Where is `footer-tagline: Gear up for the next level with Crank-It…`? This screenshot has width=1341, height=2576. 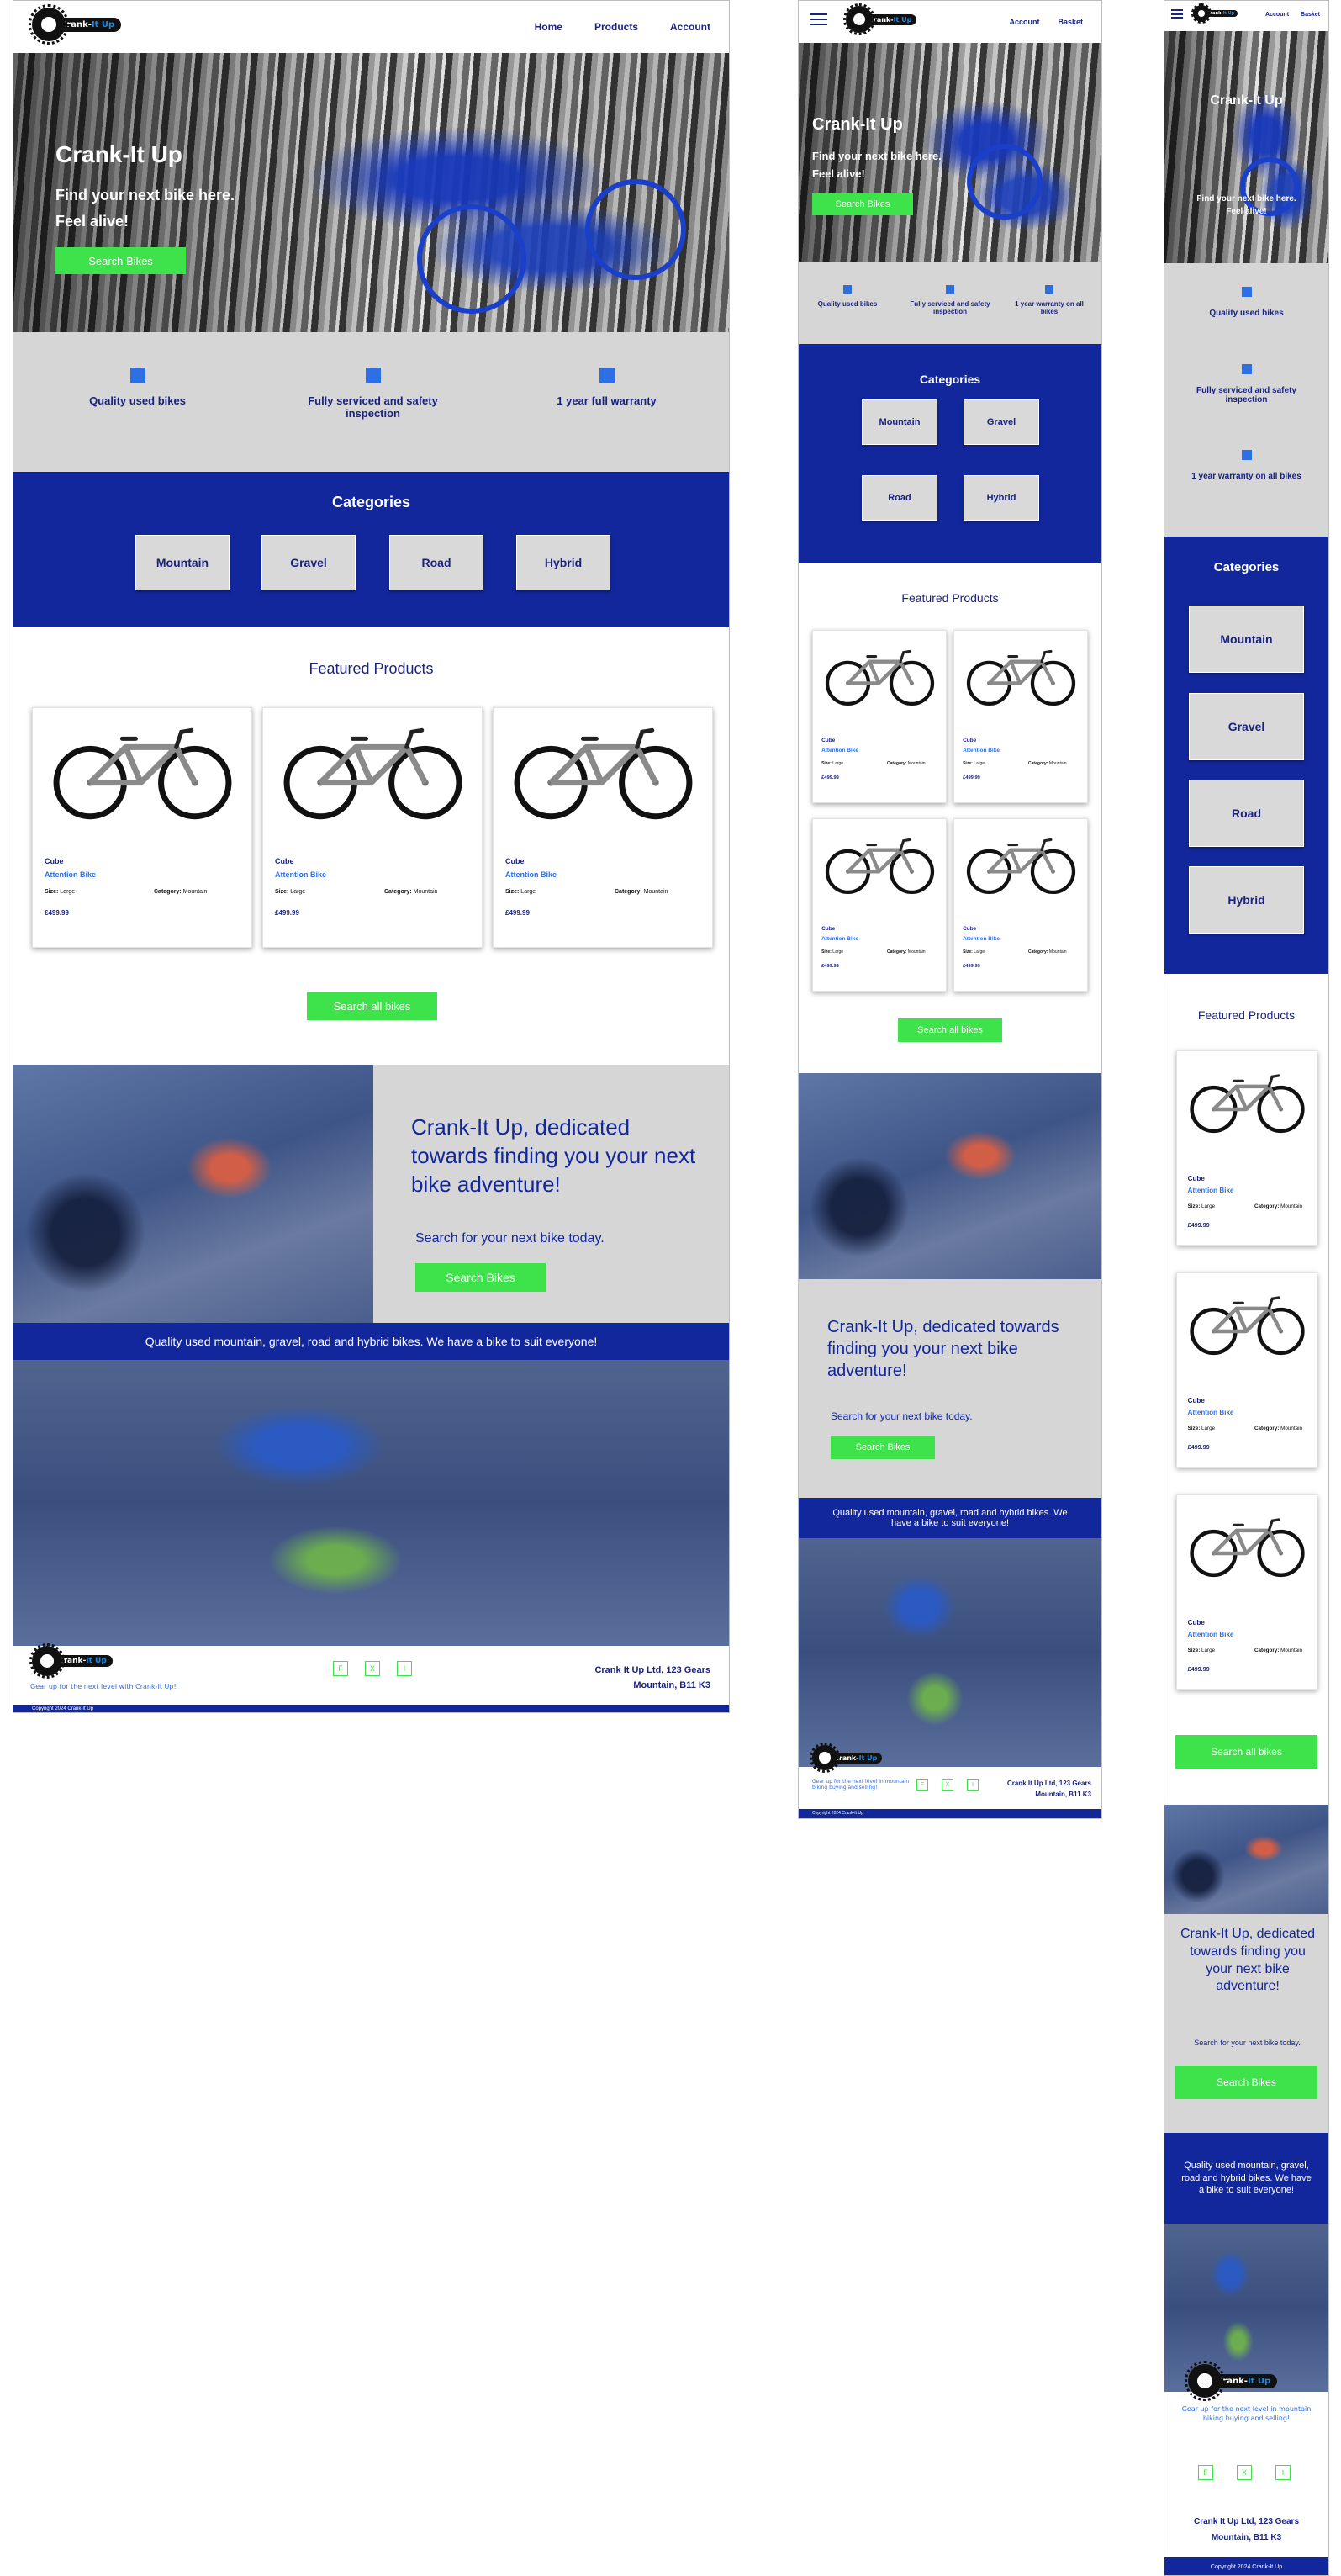
footer-tagline: Gear up for the next level with Crank-It… is located at coordinates (103, 1686).